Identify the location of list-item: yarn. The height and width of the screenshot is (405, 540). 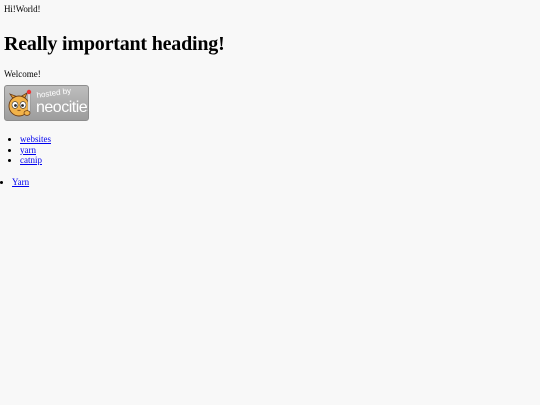
(278, 150).